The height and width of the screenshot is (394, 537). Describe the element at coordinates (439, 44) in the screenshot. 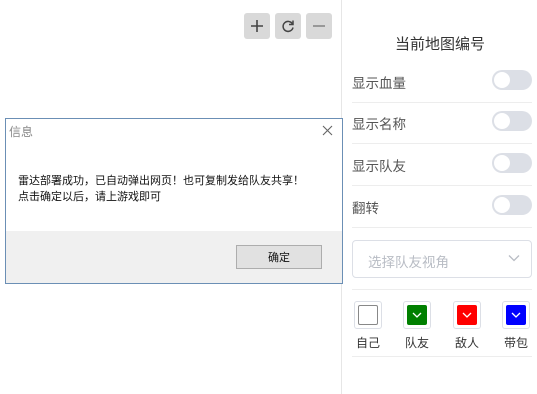

I see `map-number-title: 当前地图编号` at that location.